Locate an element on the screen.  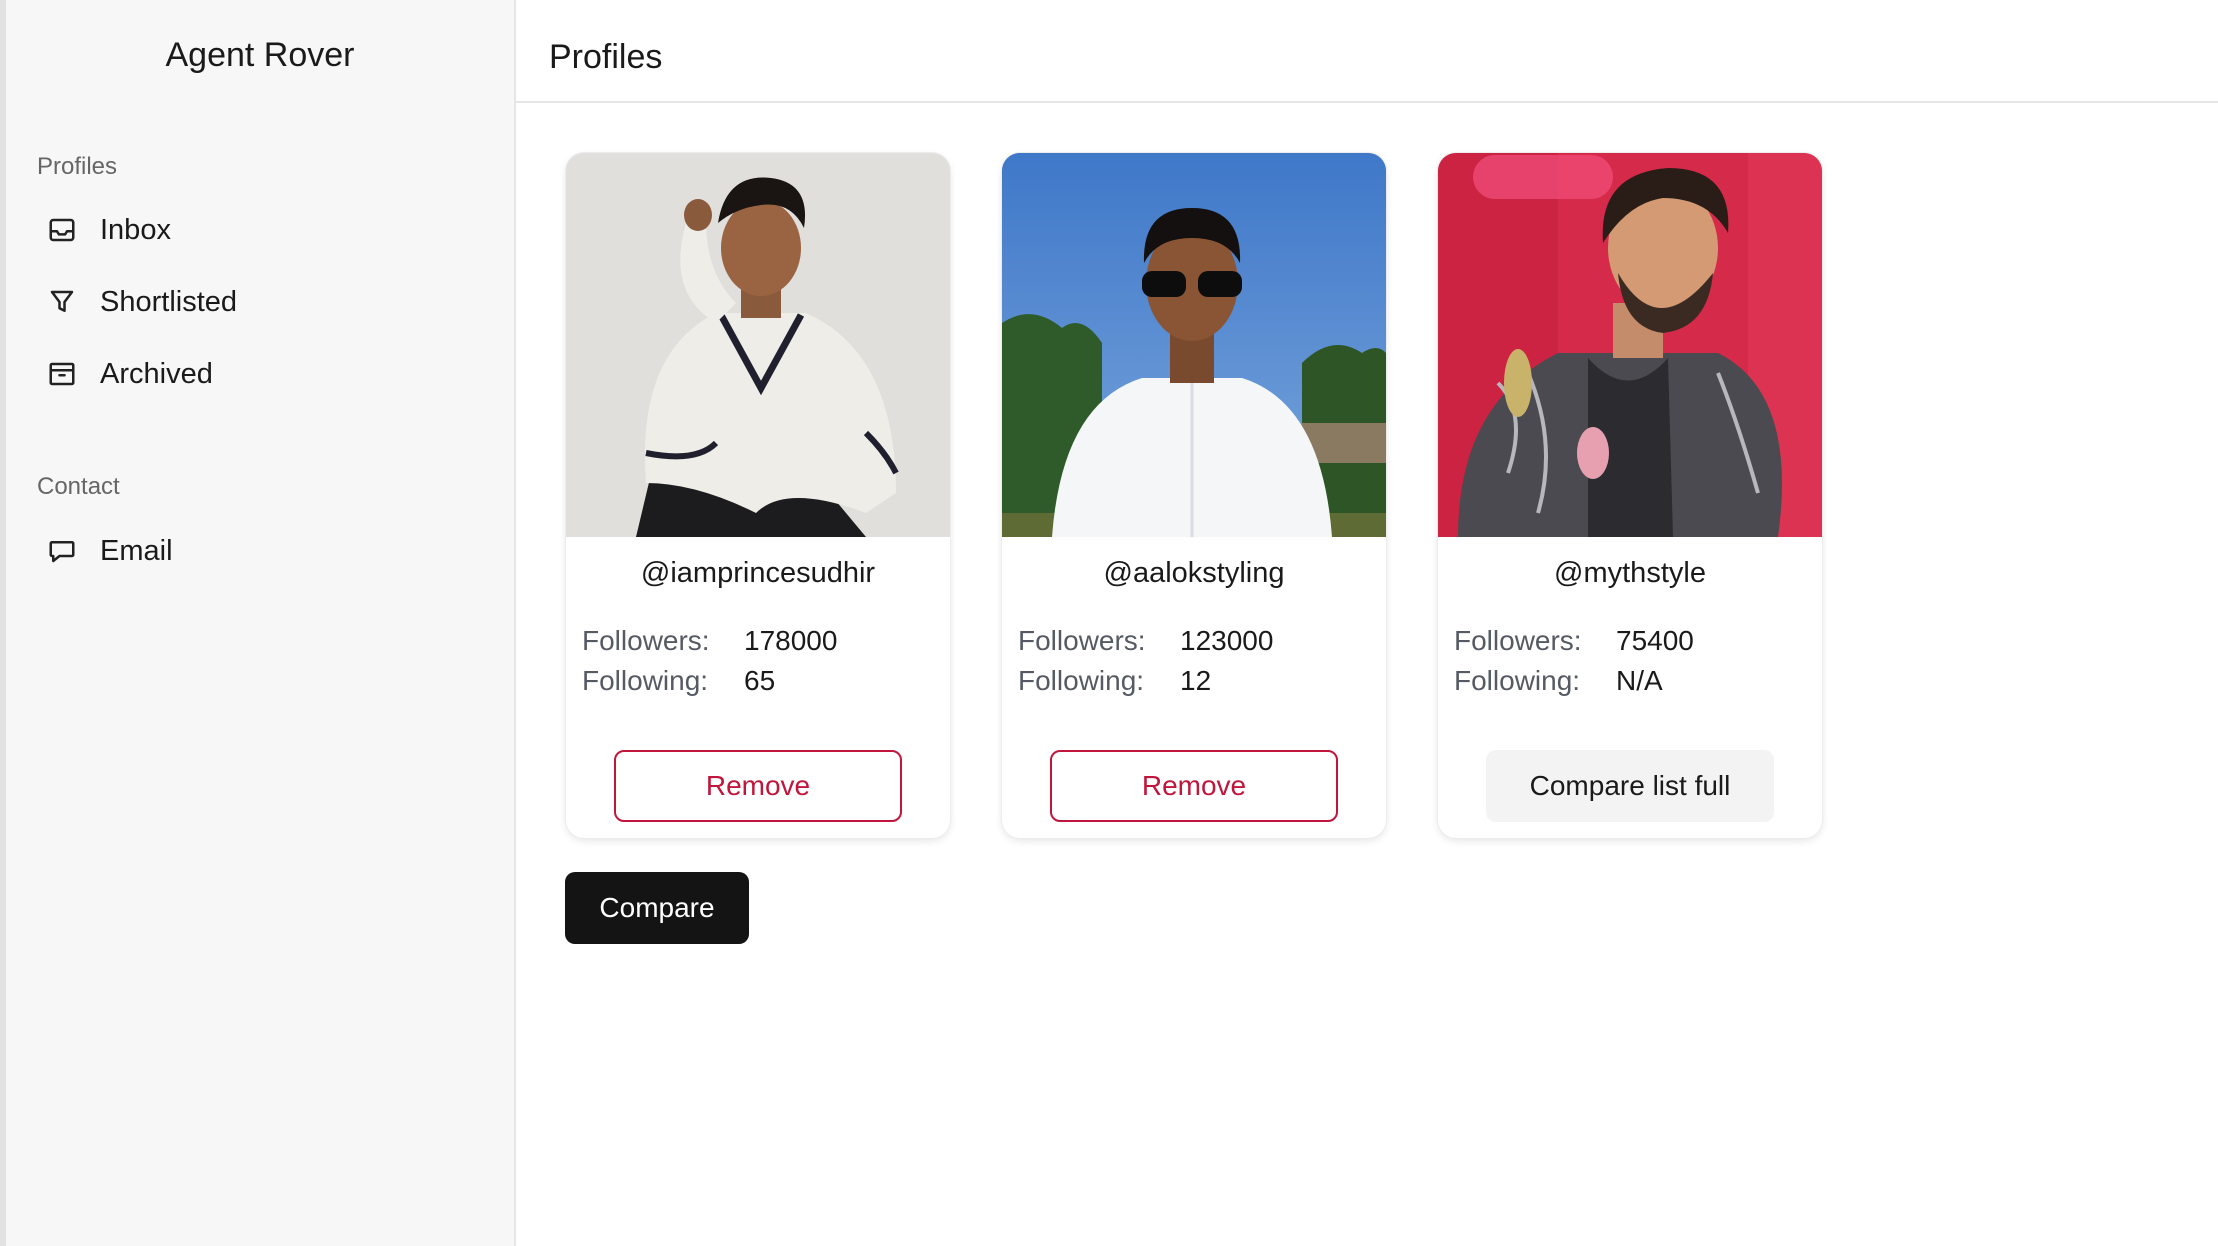
page-title: Profiles is located at coordinates (606, 57).